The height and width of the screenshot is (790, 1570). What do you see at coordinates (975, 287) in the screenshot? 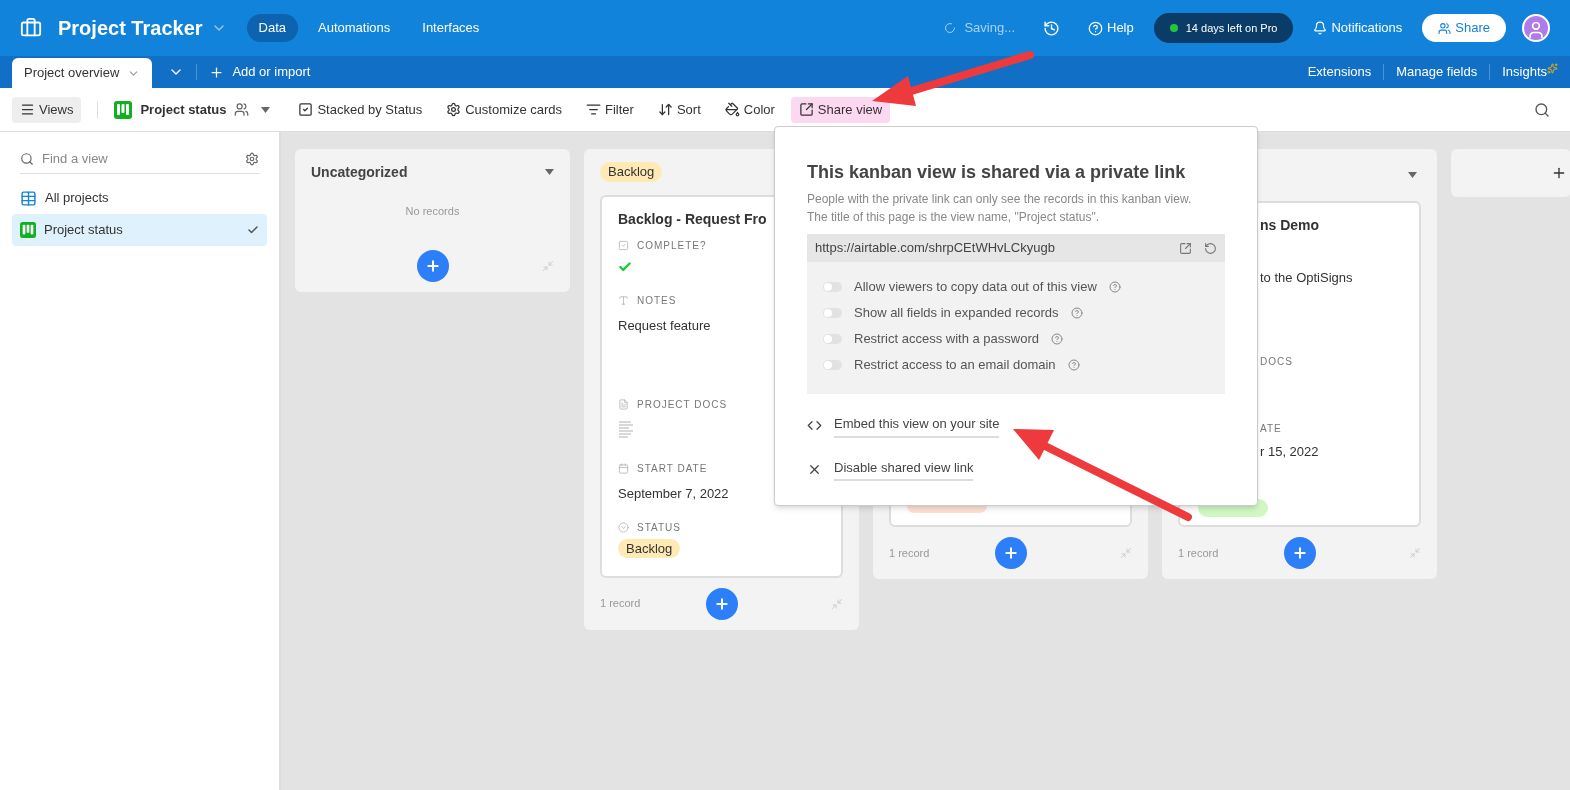
I see `option-label: Allow viewers to copy data out of this view` at bounding box center [975, 287].